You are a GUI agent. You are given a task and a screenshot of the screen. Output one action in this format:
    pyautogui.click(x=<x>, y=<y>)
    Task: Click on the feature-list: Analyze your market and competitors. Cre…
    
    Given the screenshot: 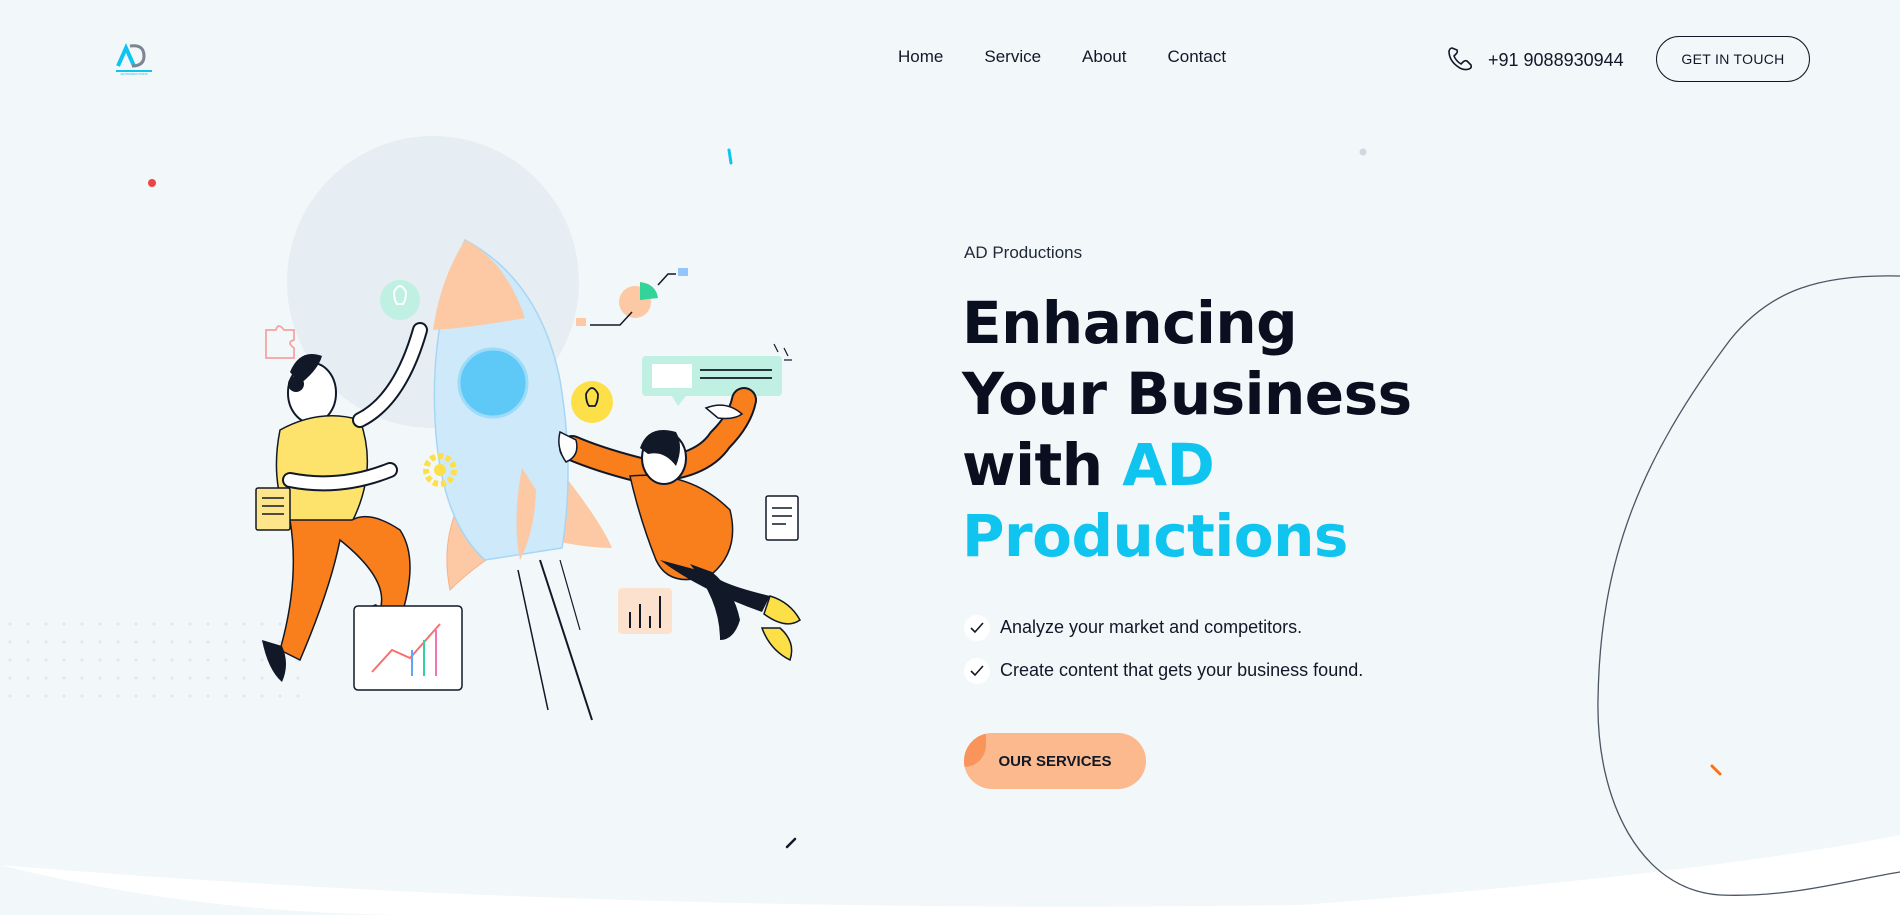 What is the action you would take?
    pyautogui.click(x=1163, y=649)
    